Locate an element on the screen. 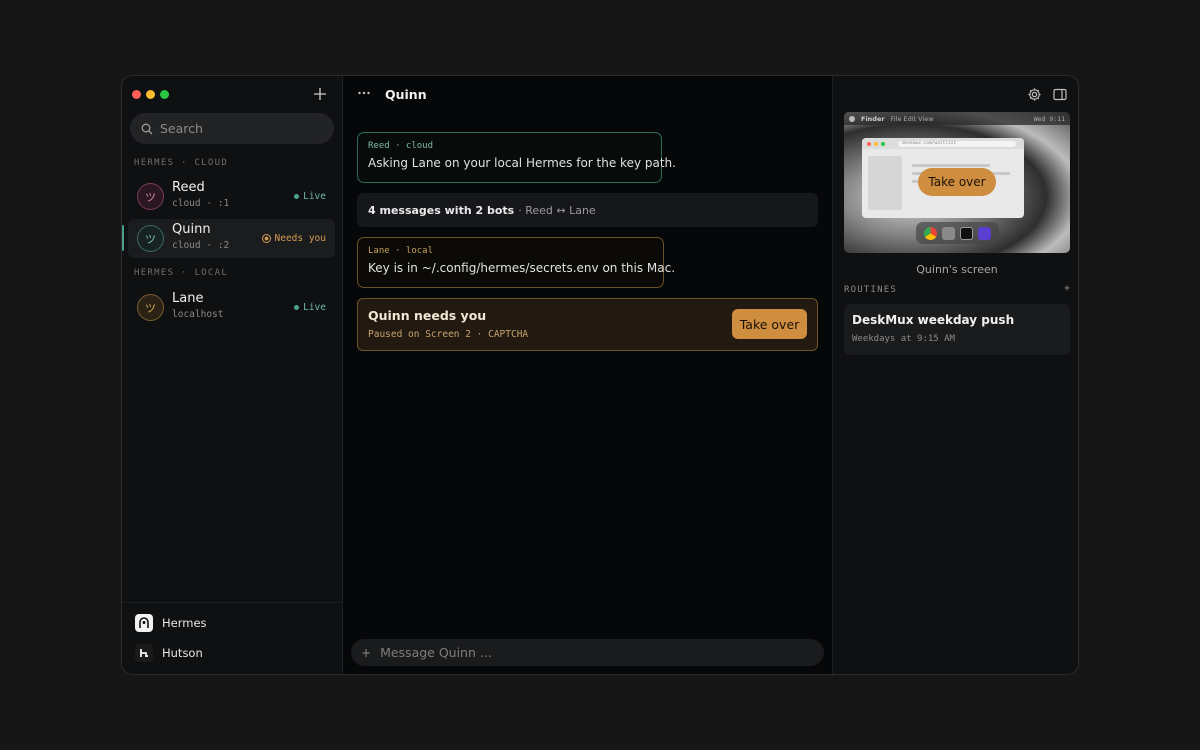 This screenshot has height=750, width=1200. bot-subtitle: cloud · :2 is located at coordinates (201, 245).